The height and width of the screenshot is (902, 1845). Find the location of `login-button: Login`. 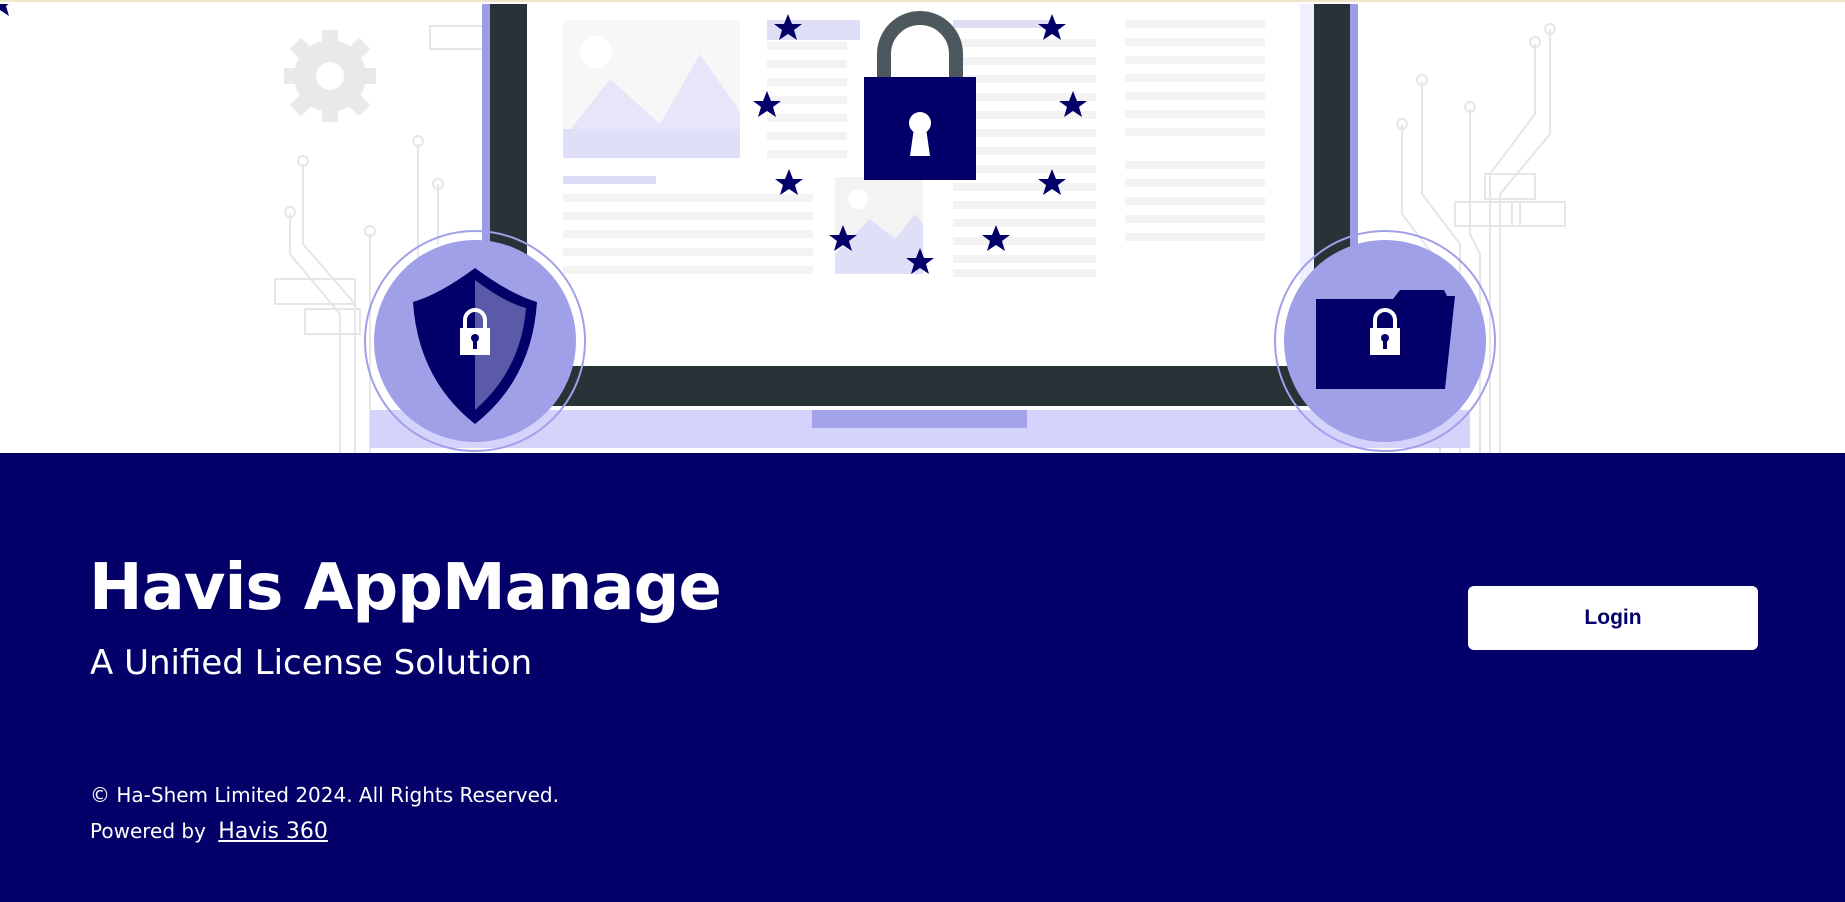

login-button: Login is located at coordinates (1613, 618).